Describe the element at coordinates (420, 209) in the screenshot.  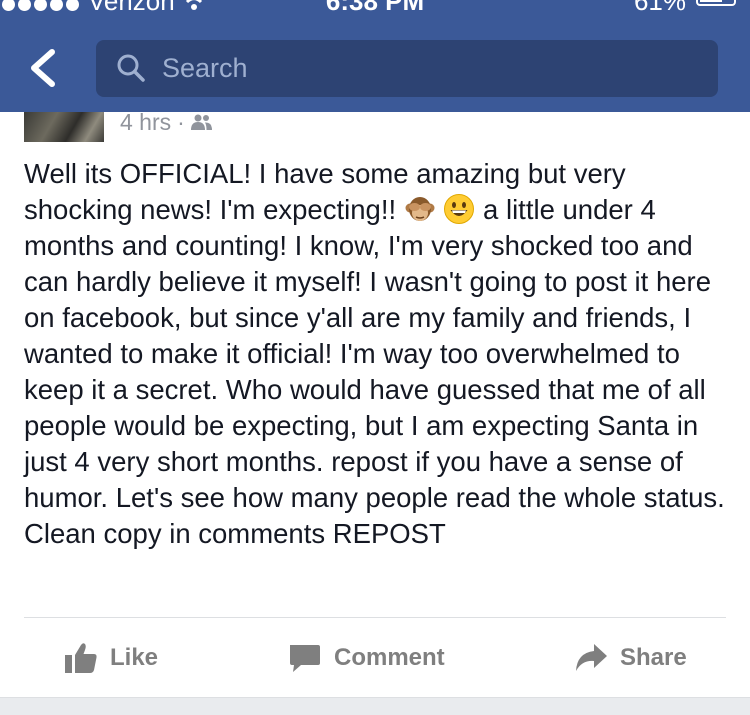
I see `see-no-evil-monkey-icon` at that location.